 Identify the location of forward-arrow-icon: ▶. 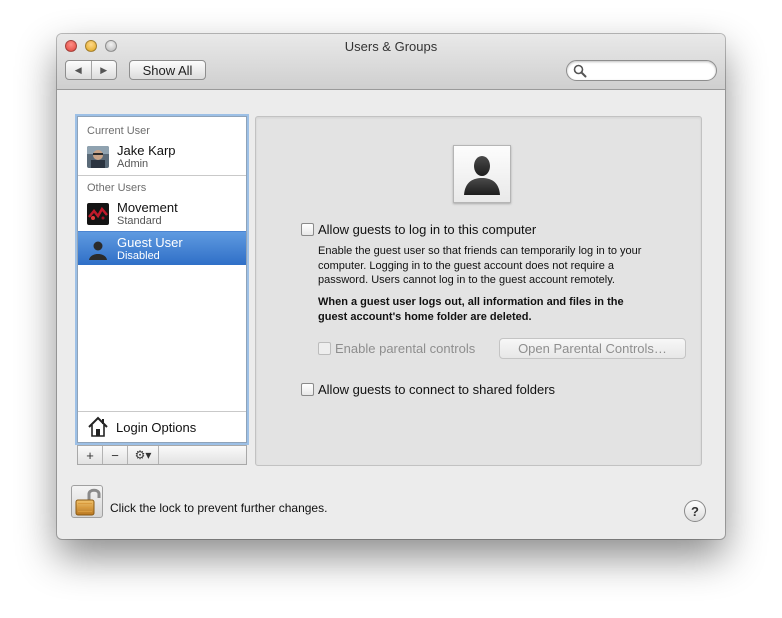
(104, 69).